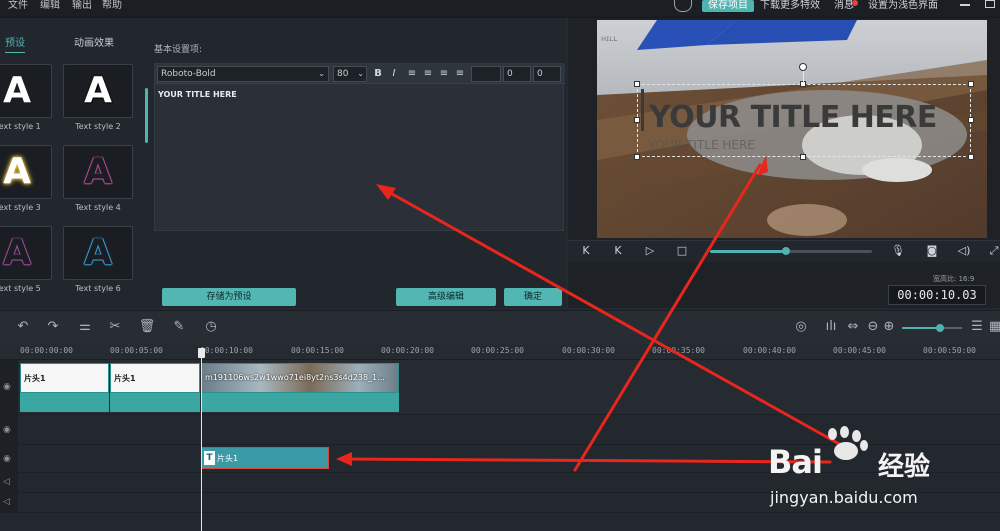  I want to click on baidu-jingyan-text: 经验, so click(904, 467).